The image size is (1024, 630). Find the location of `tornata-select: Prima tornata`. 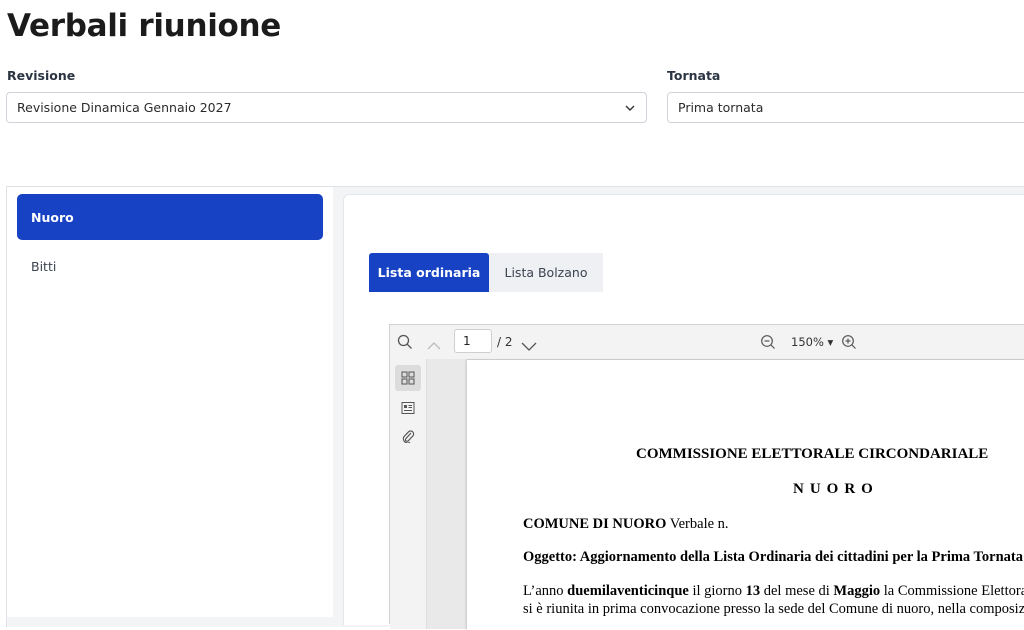

tornata-select: Prima tornata is located at coordinates (845, 107).